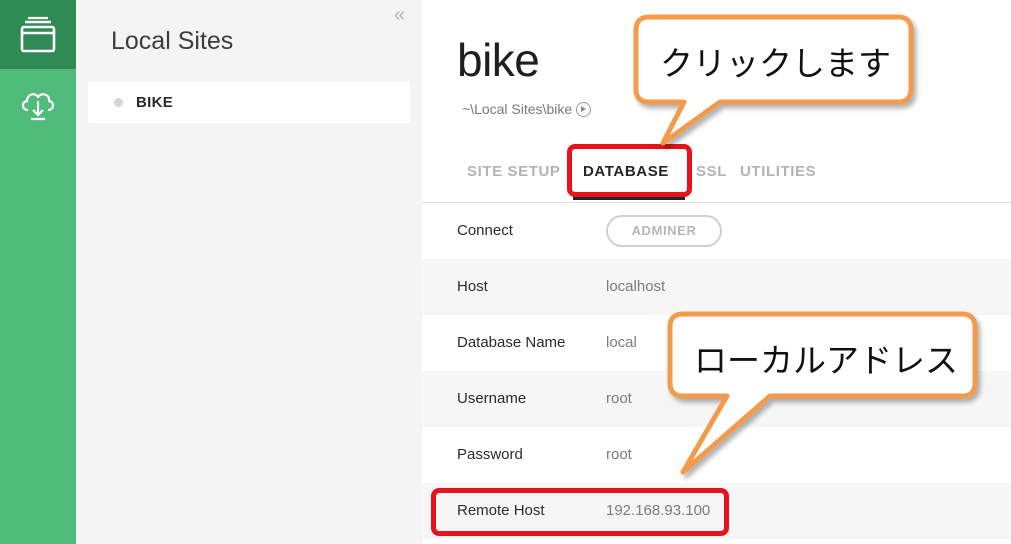  I want to click on info-row-label: Database Name, so click(511, 342).